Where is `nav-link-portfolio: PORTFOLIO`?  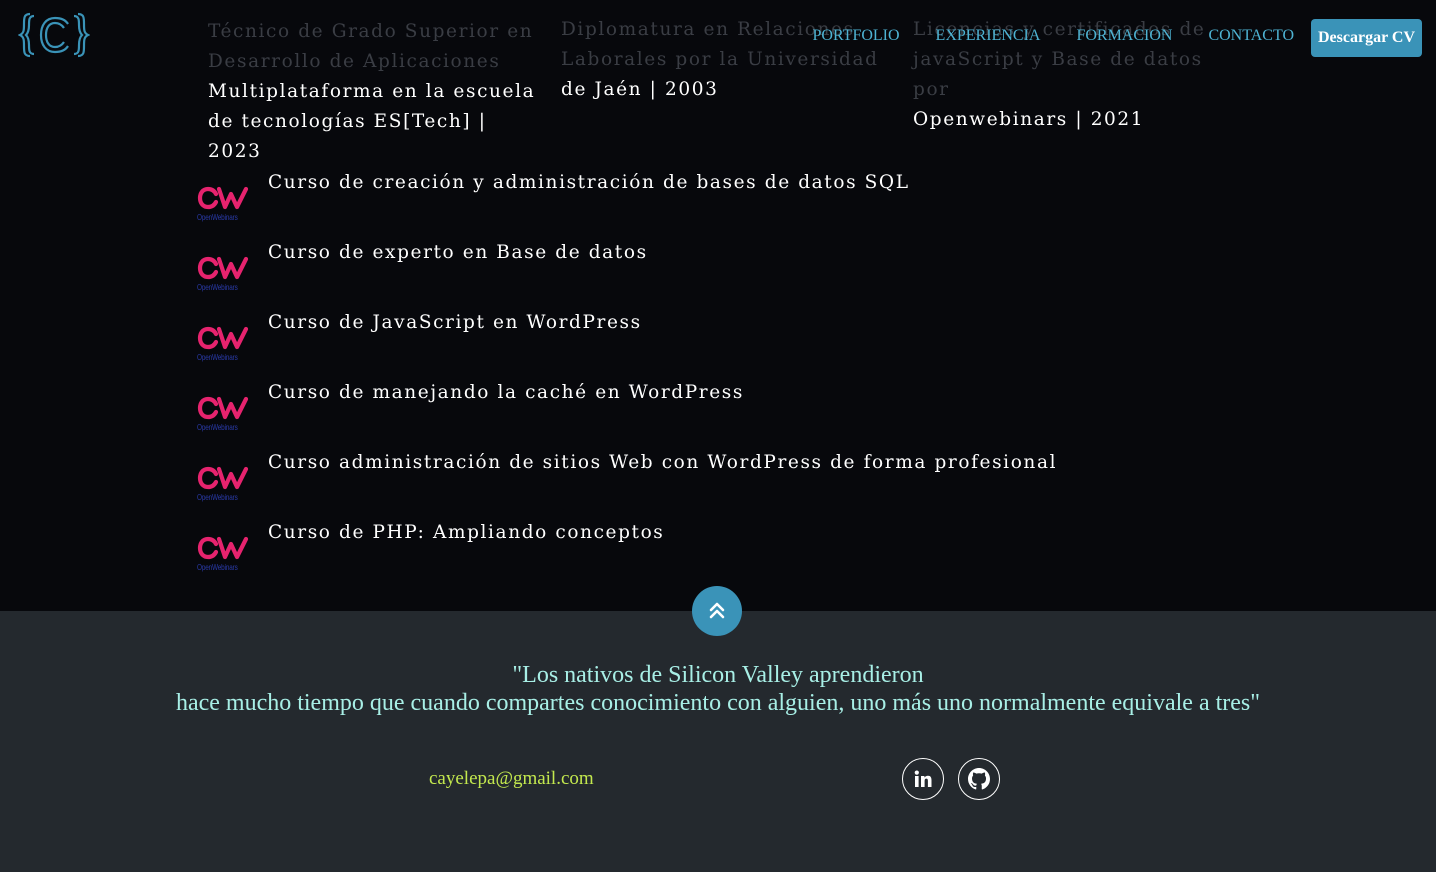
nav-link-portfolio: PORTFOLIO is located at coordinates (856, 36).